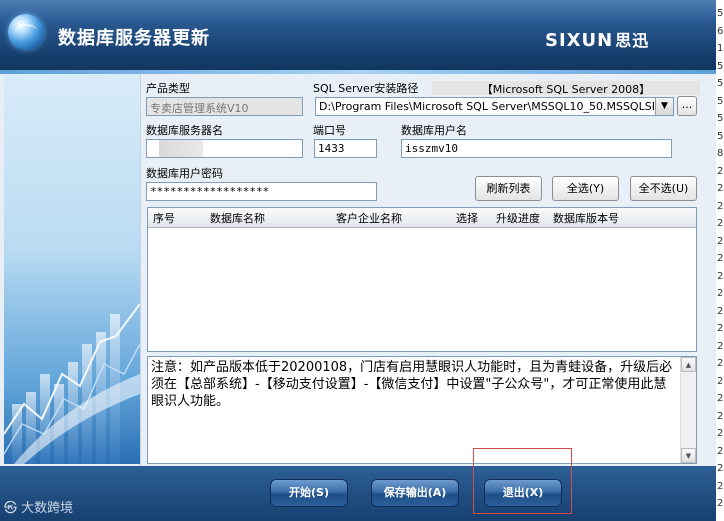 The height and width of the screenshot is (521, 724). I want to click on port-label: 端口号, so click(329, 130).